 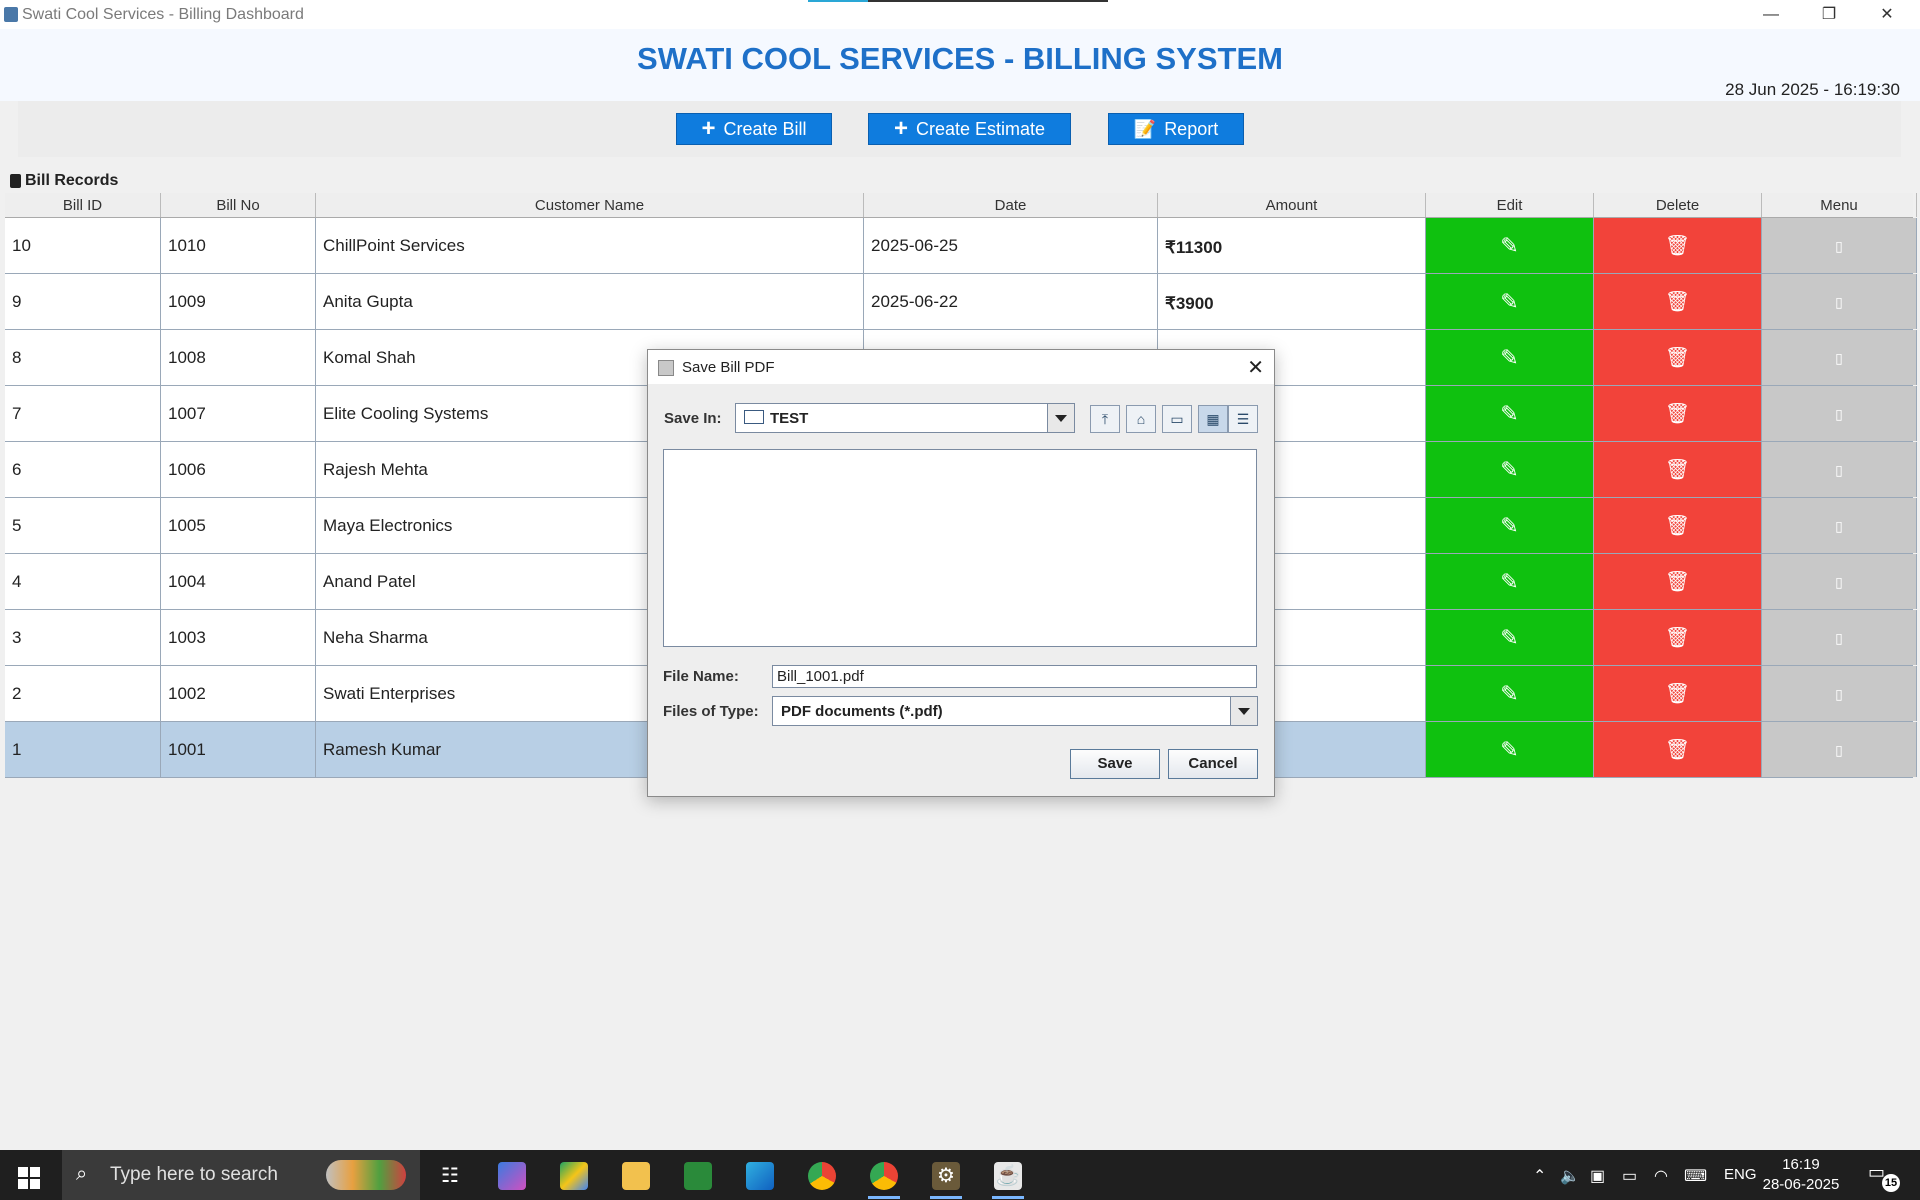 I want to click on dialog-titlebar: Save Bill PDF ✕, so click(x=961, y=367).